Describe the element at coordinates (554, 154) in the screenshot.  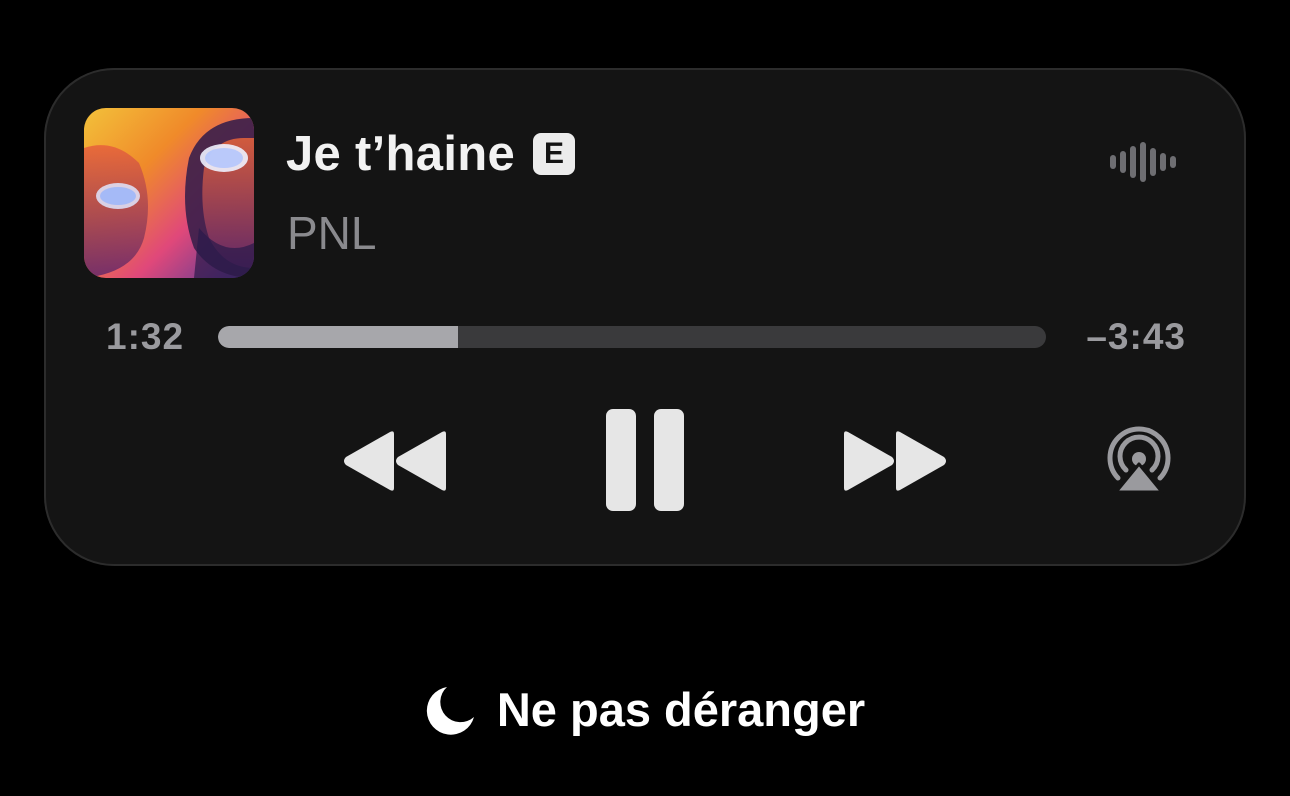
I see `explicit-badge: E` at that location.